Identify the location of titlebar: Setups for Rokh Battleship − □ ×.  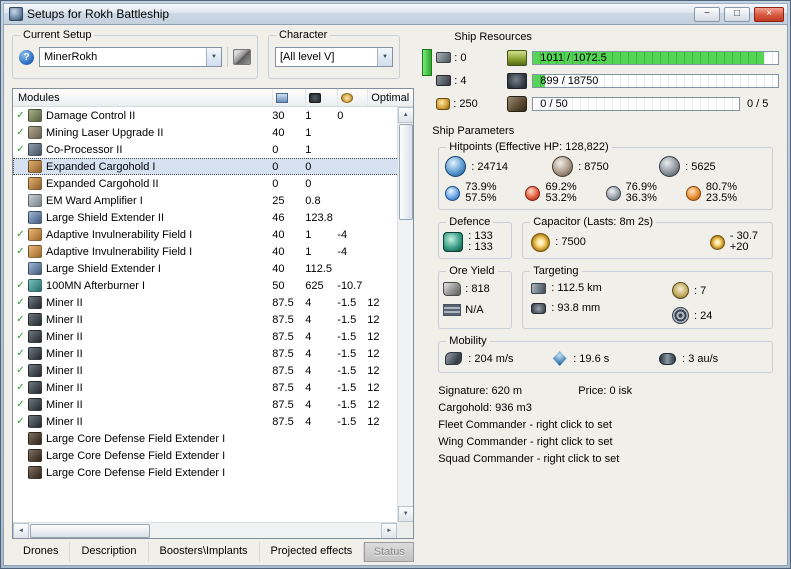
(395, 13).